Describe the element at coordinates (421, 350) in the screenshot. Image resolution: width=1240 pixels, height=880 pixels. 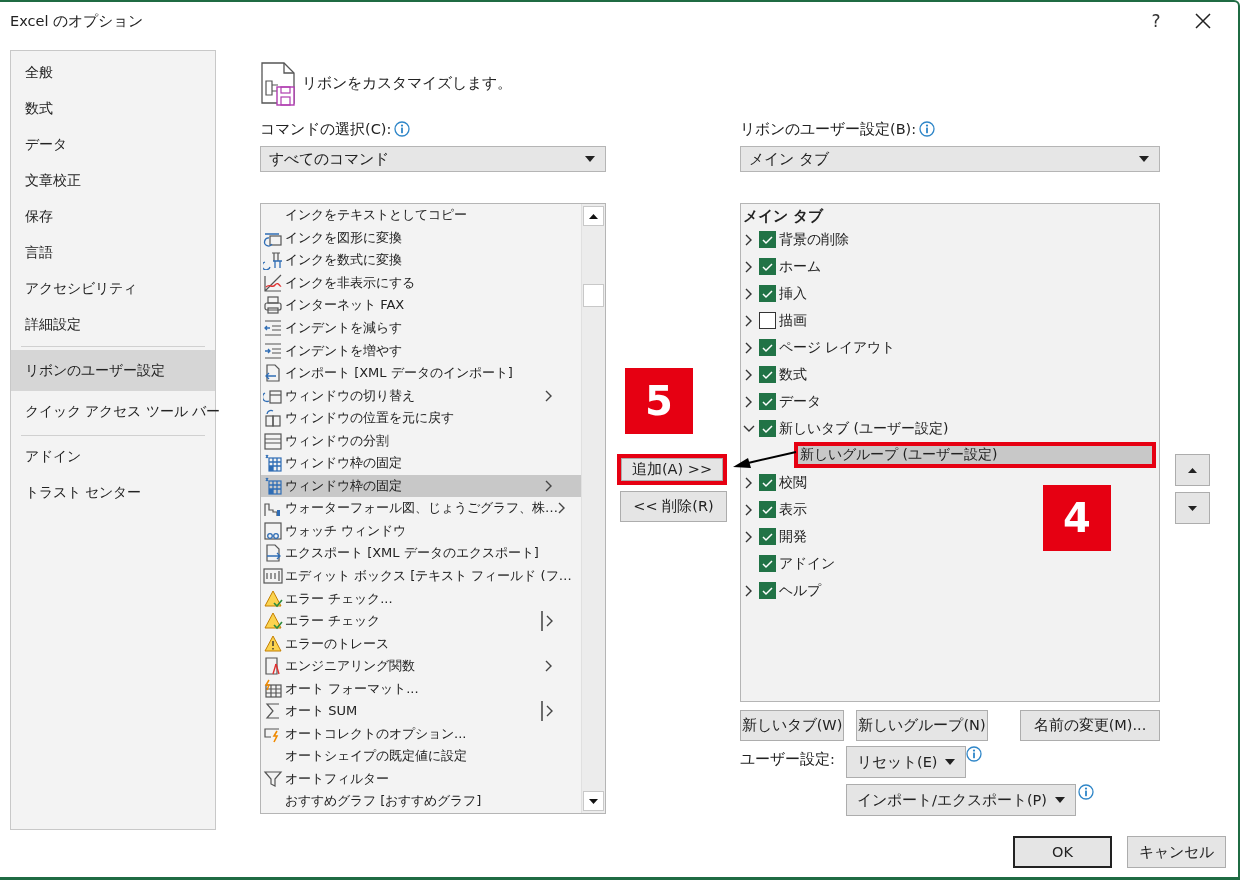
I see `command-item: インデントを増やす` at that location.